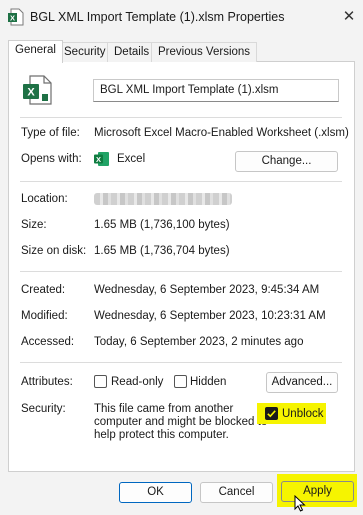 This screenshot has width=363, height=515. Describe the element at coordinates (199, 342) in the screenshot. I see `accessed-value: Today, 6 September 2023, 2 minutes ago` at that location.